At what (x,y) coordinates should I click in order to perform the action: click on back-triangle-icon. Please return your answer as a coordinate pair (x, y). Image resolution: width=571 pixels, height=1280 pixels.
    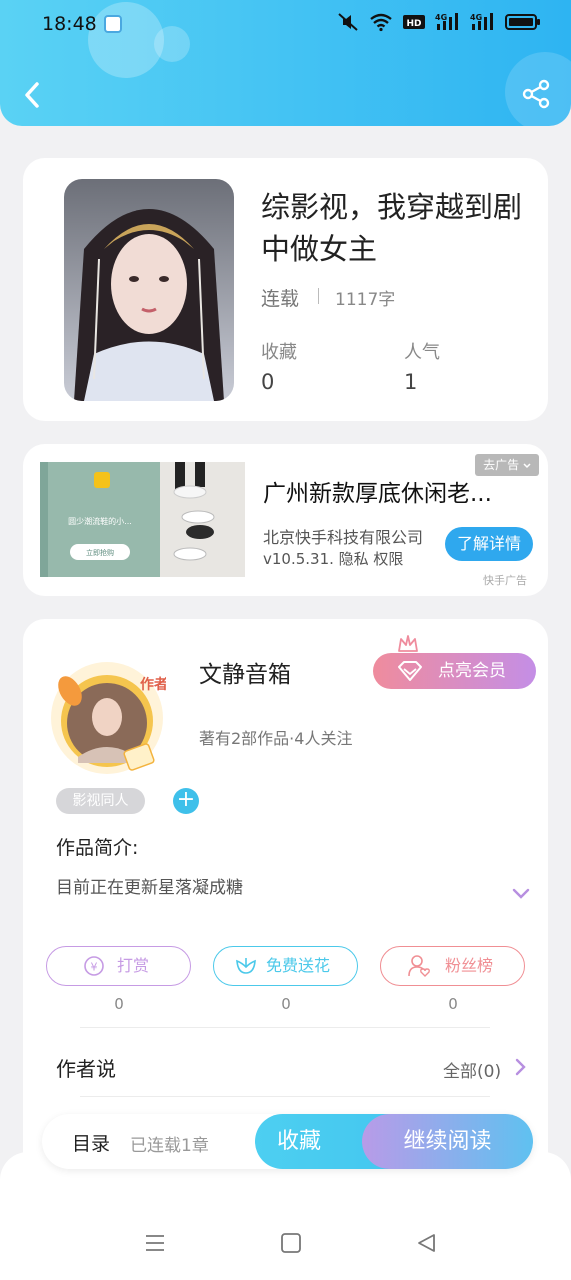
    Looking at the image, I should click on (426, 1243).